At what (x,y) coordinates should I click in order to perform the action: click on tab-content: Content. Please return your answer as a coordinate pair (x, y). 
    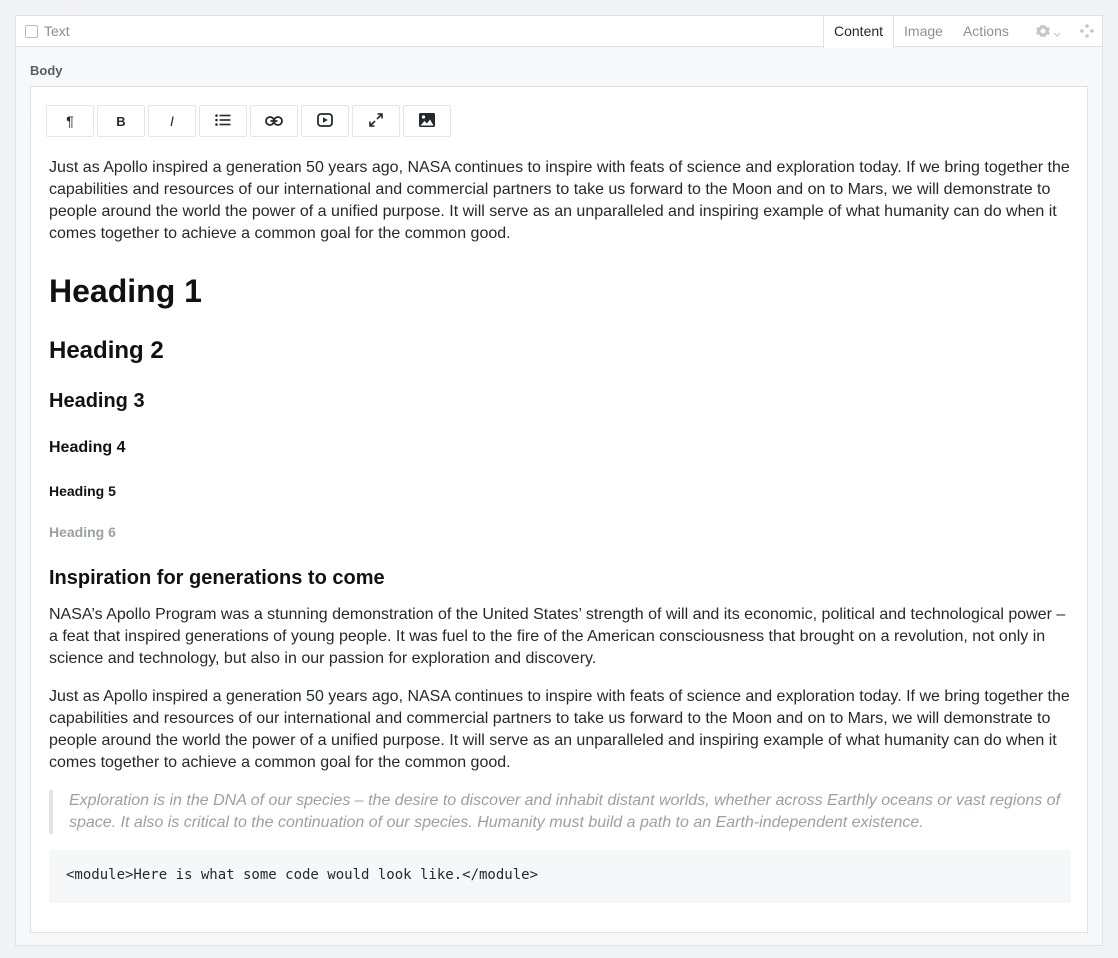
    Looking at the image, I should click on (859, 32).